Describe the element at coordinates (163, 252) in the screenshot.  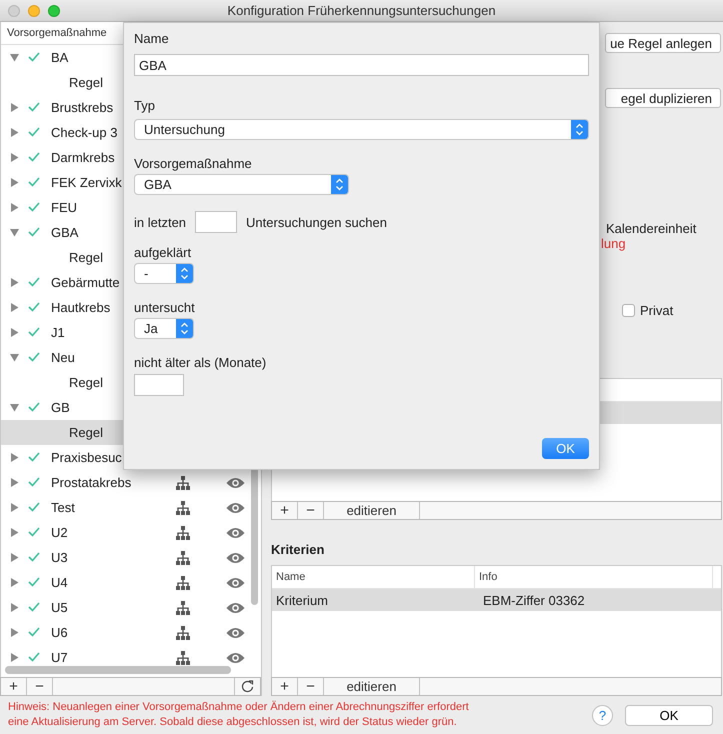
I see `field-label: aufgeklärt` at that location.